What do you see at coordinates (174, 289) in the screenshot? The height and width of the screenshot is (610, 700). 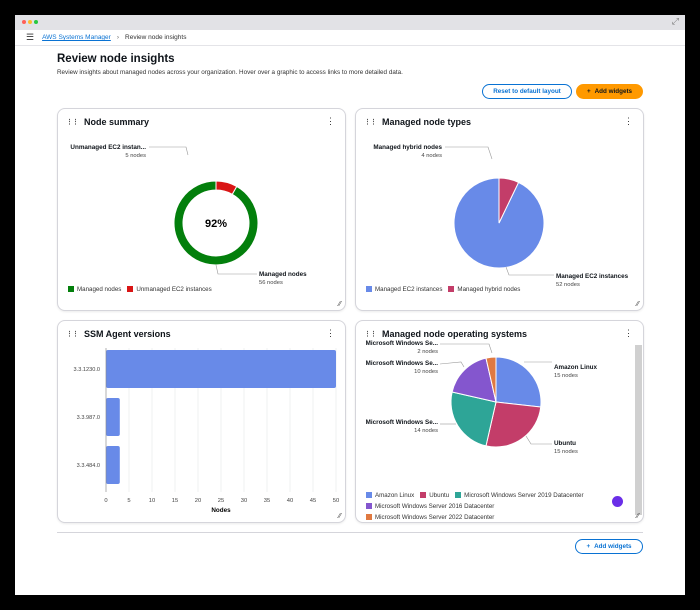 I see `legend-label: Unmanaged EC2 instances` at bounding box center [174, 289].